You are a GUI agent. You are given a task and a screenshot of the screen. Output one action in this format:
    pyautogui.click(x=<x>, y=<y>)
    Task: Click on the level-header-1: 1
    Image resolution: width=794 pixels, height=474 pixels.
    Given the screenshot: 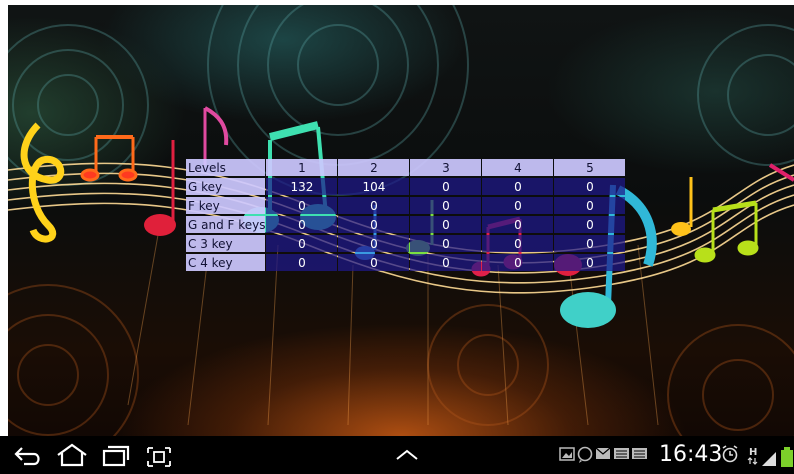 What is the action you would take?
    pyautogui.click(x=302, y=167)
    